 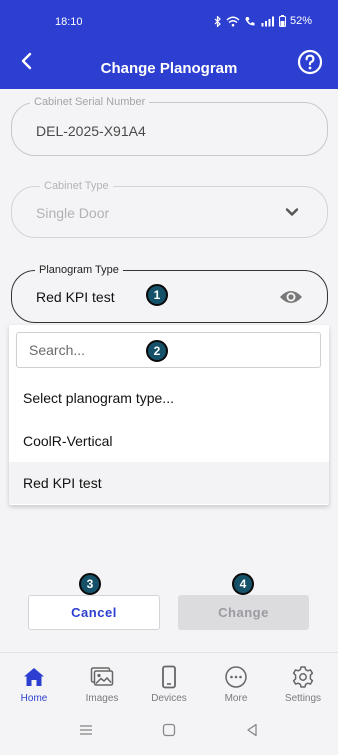 What do you see at coordinates (102, 698) in the screenshot?
I see `nav-label-images: Images` at bounding box center [102, 698].